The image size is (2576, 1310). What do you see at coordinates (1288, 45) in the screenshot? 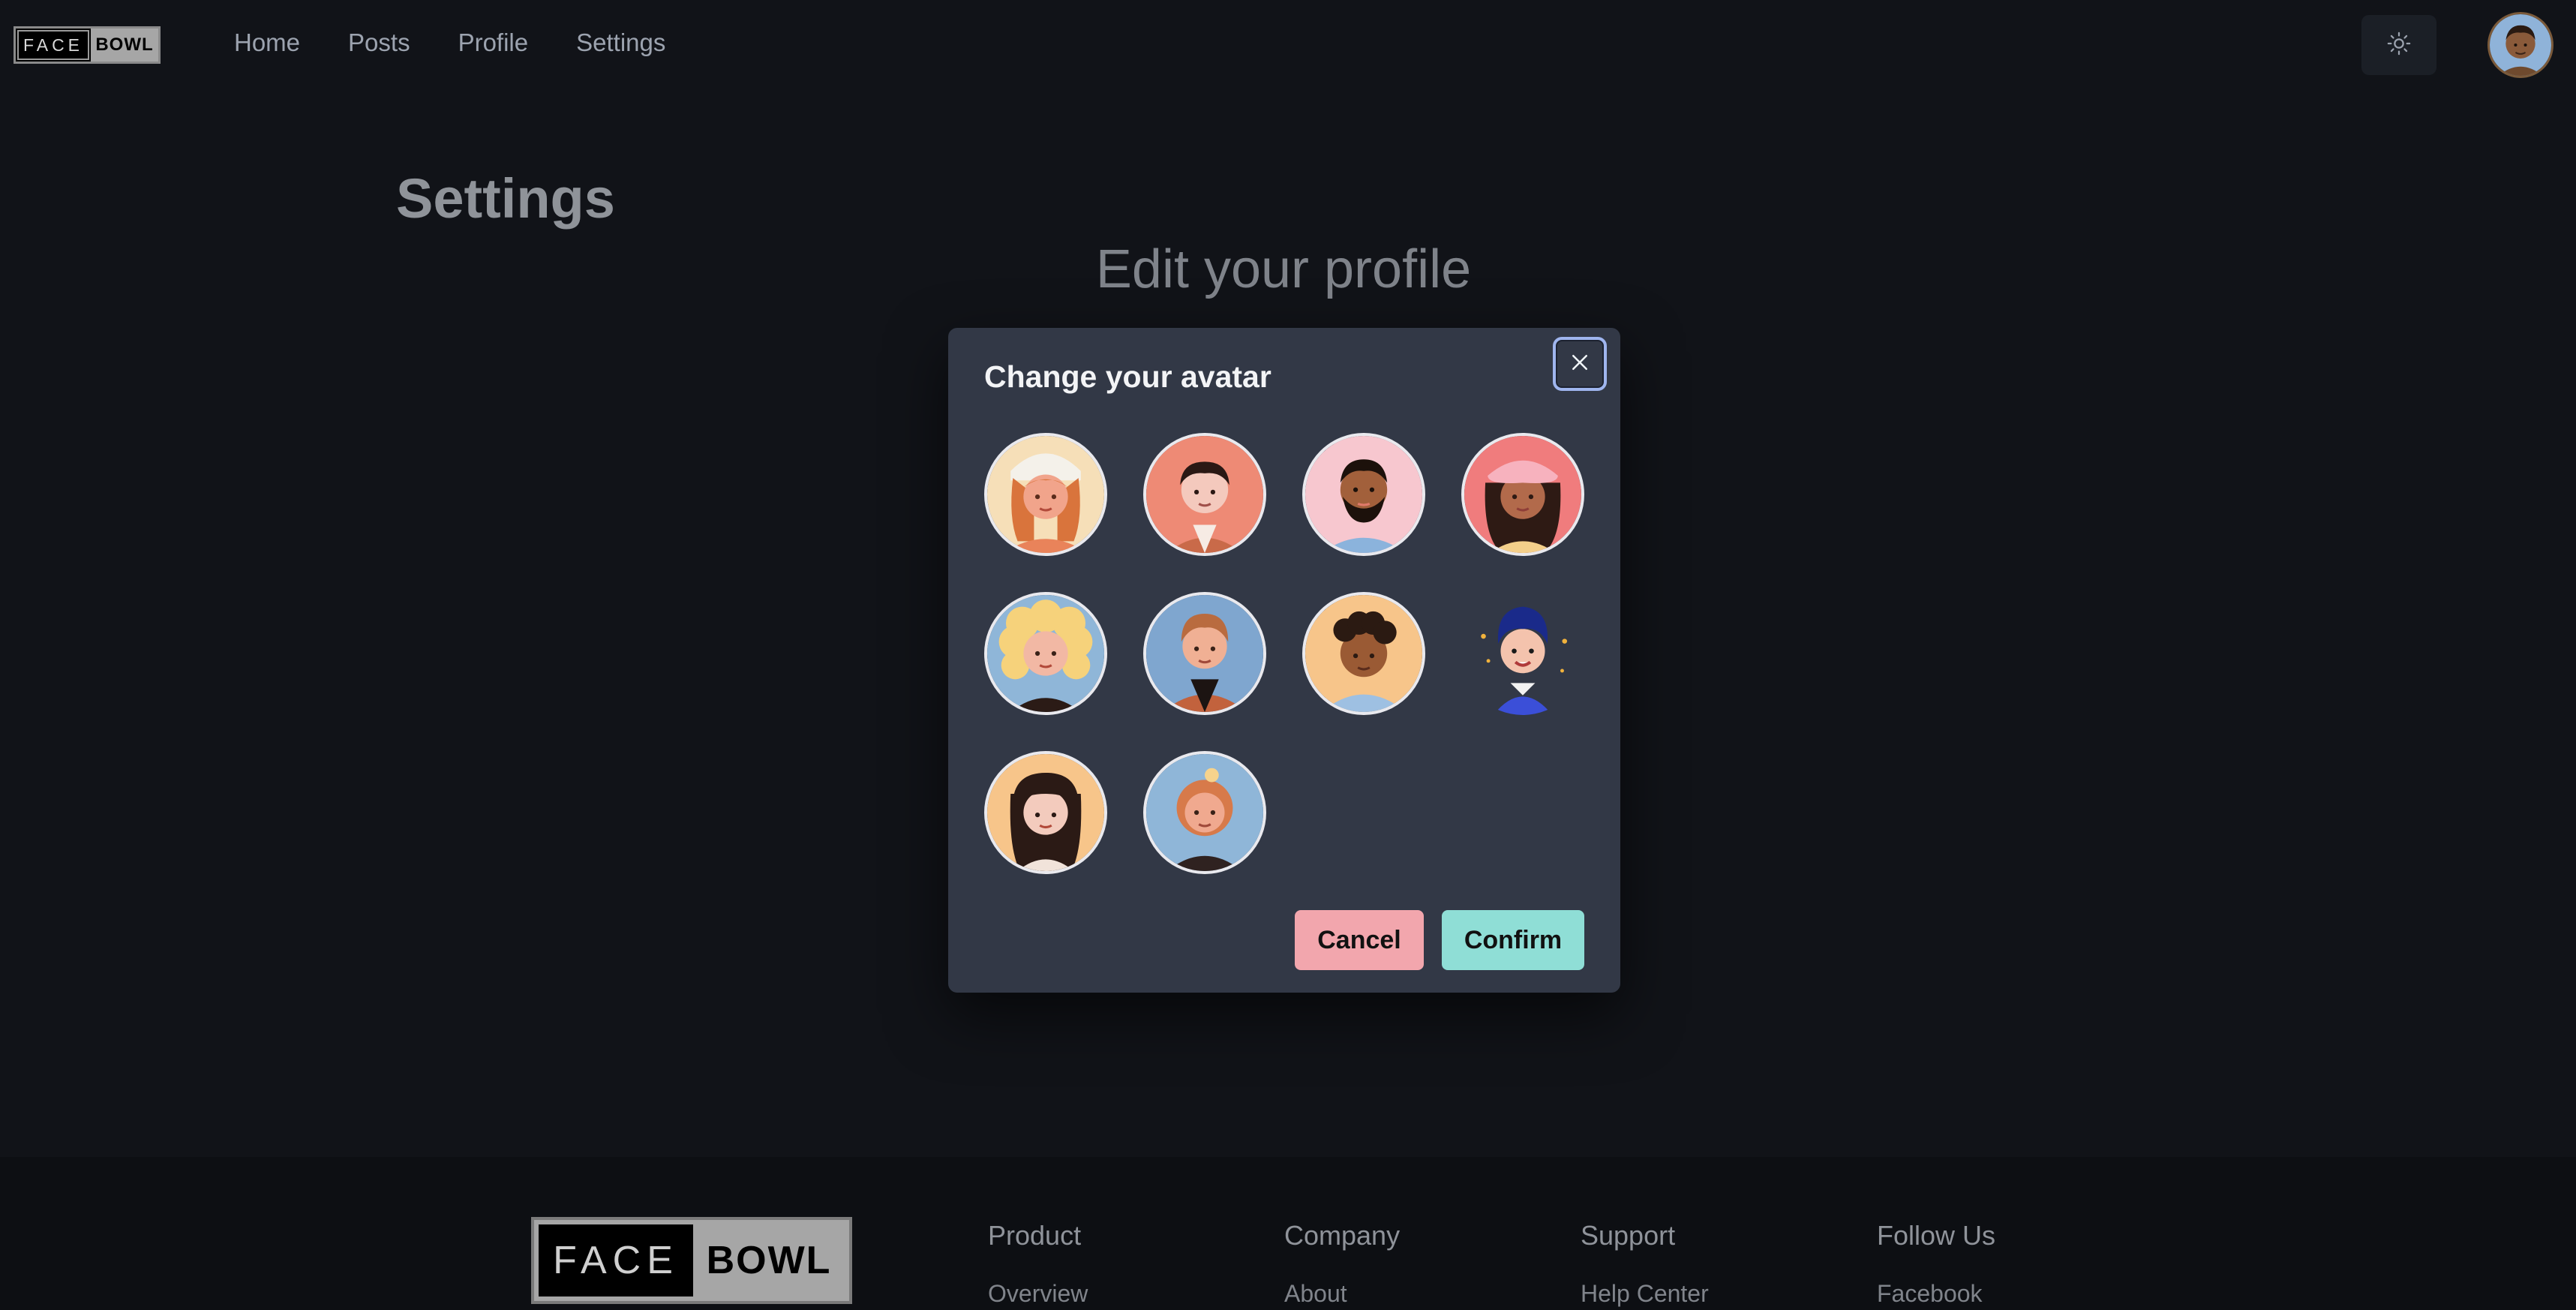
I see `top-navbar: FACE BOWL Home Posts Profile Settings` at bounding box center [1288, 45].